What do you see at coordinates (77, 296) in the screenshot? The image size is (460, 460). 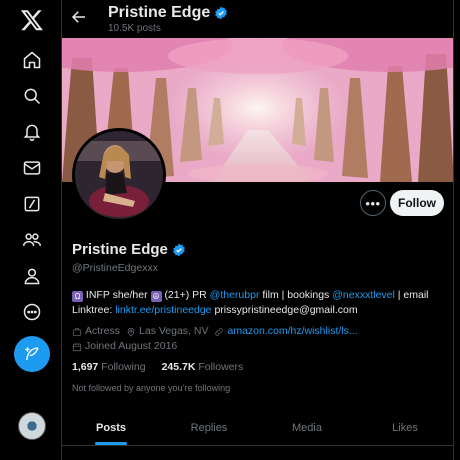 I see `omega-emoji-icon: Ω` at bounding box center [77, 296].